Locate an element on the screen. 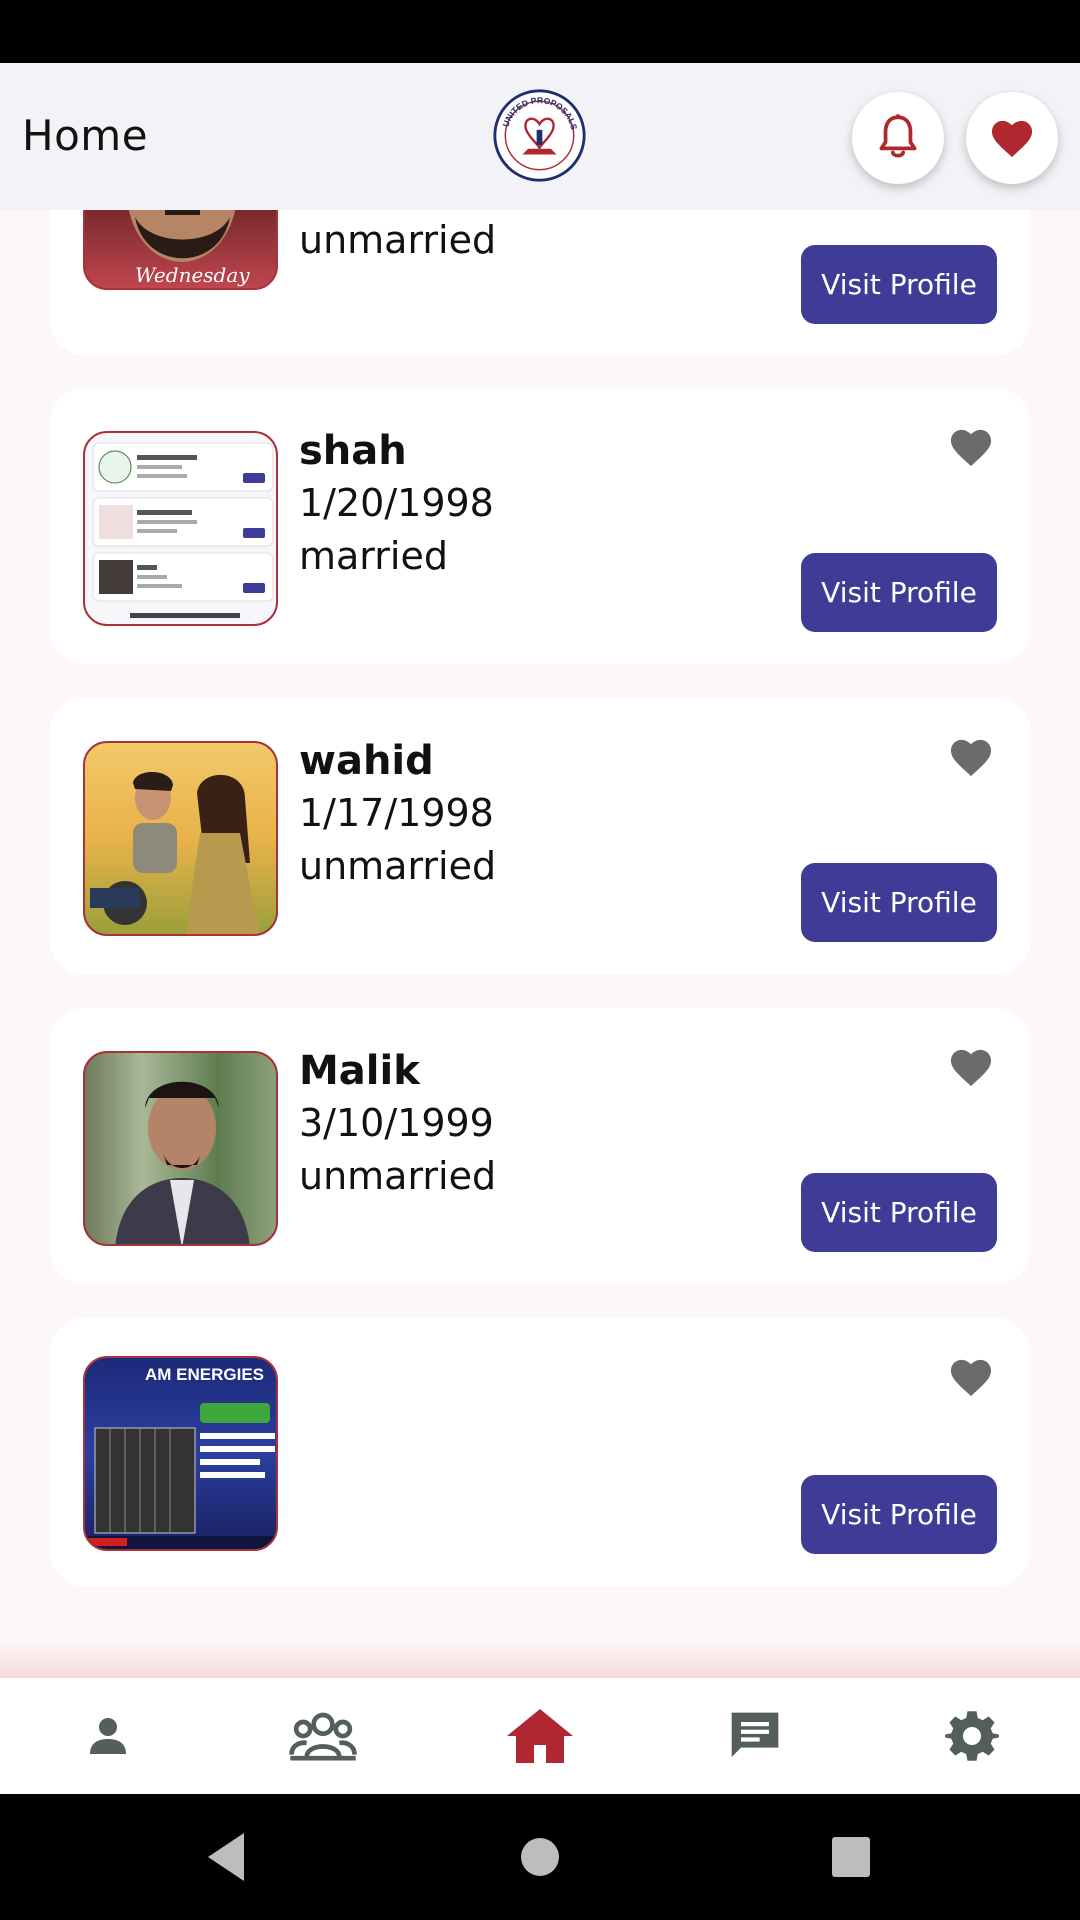 The height and width of the screenshot is (1920, 1080). profile-name: shah is located at coordinates (353, 451).